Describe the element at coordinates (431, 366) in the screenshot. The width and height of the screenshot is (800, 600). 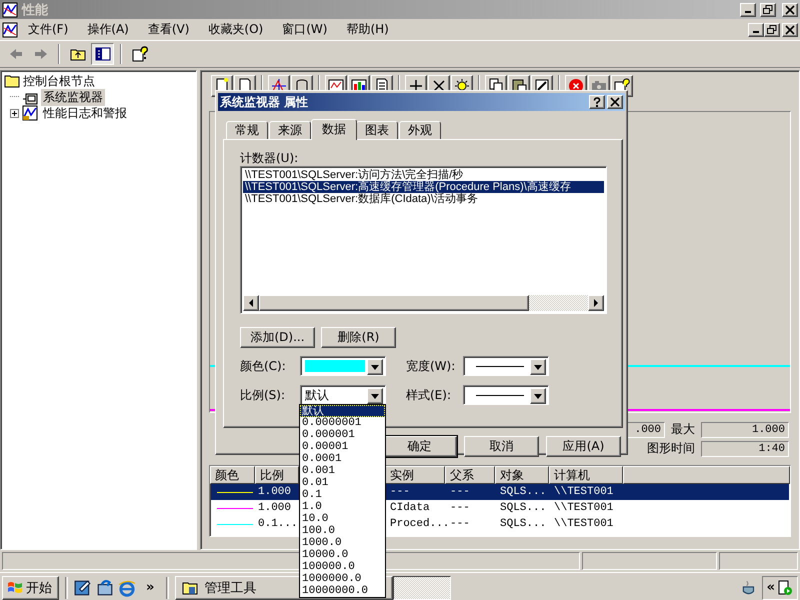
I see `width-label: 宽度(W):` at that location.